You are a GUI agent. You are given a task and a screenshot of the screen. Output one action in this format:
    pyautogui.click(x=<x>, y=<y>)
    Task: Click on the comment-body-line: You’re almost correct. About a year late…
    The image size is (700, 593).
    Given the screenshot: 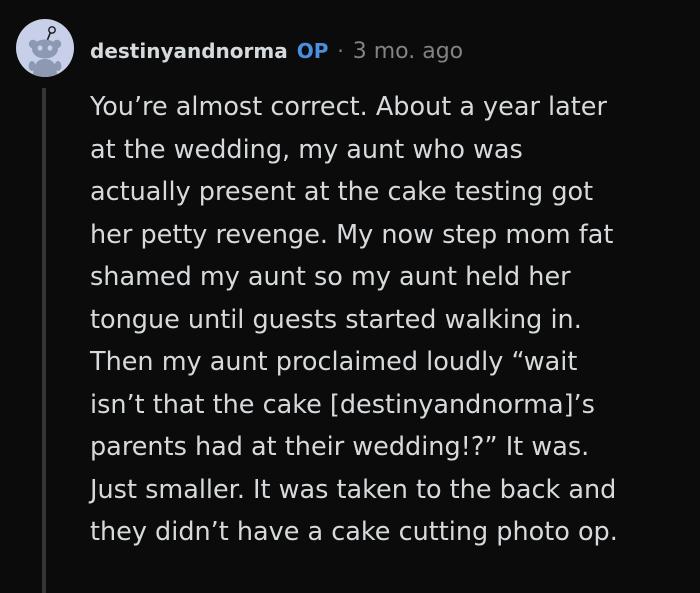 What is the action you would take?
    pyautogui.click(x=348, y=107)
    